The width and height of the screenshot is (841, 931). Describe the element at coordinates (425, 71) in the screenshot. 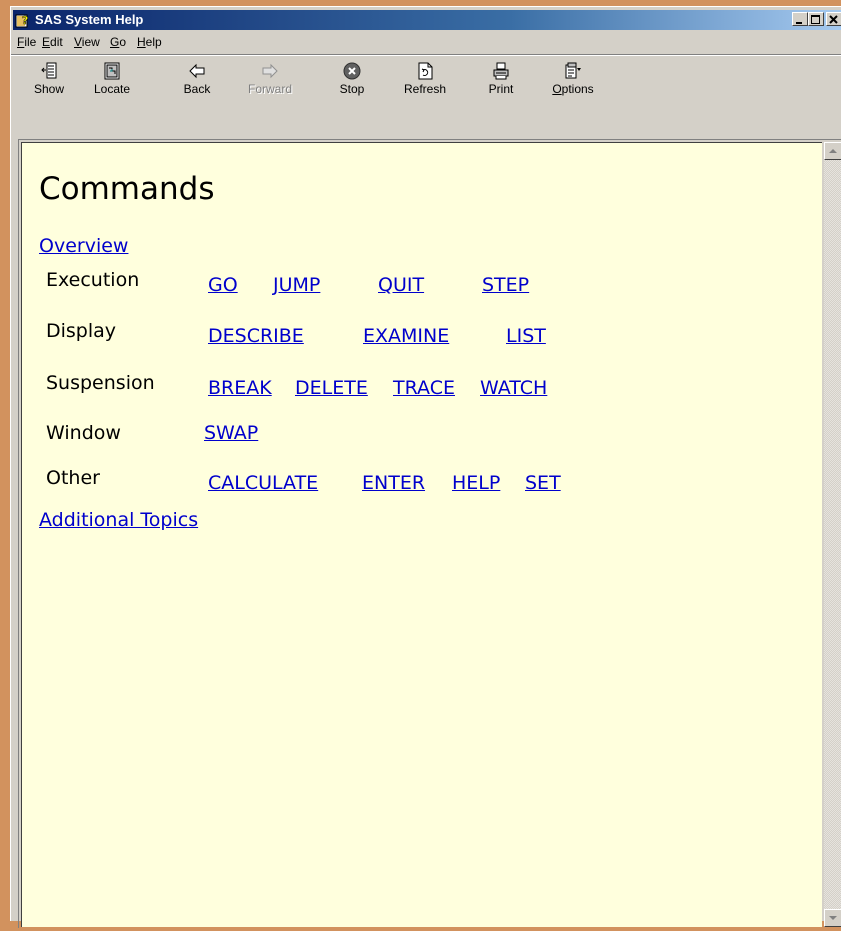

I see `refresh-icon` at that location.